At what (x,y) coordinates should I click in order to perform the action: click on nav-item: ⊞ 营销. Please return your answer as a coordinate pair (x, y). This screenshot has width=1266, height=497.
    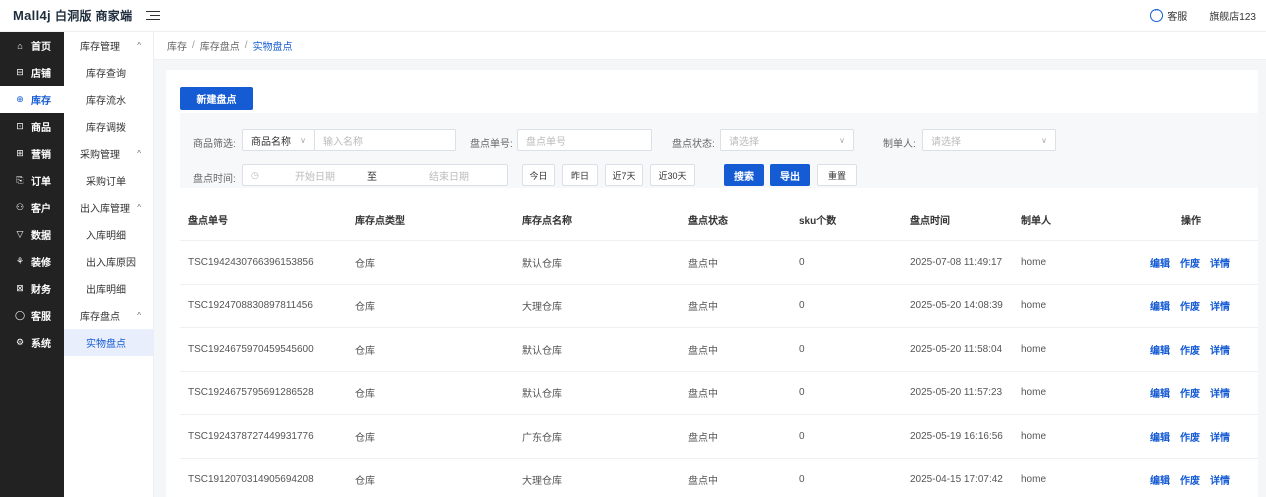
    Looking at the image, I should click on (32, 153).